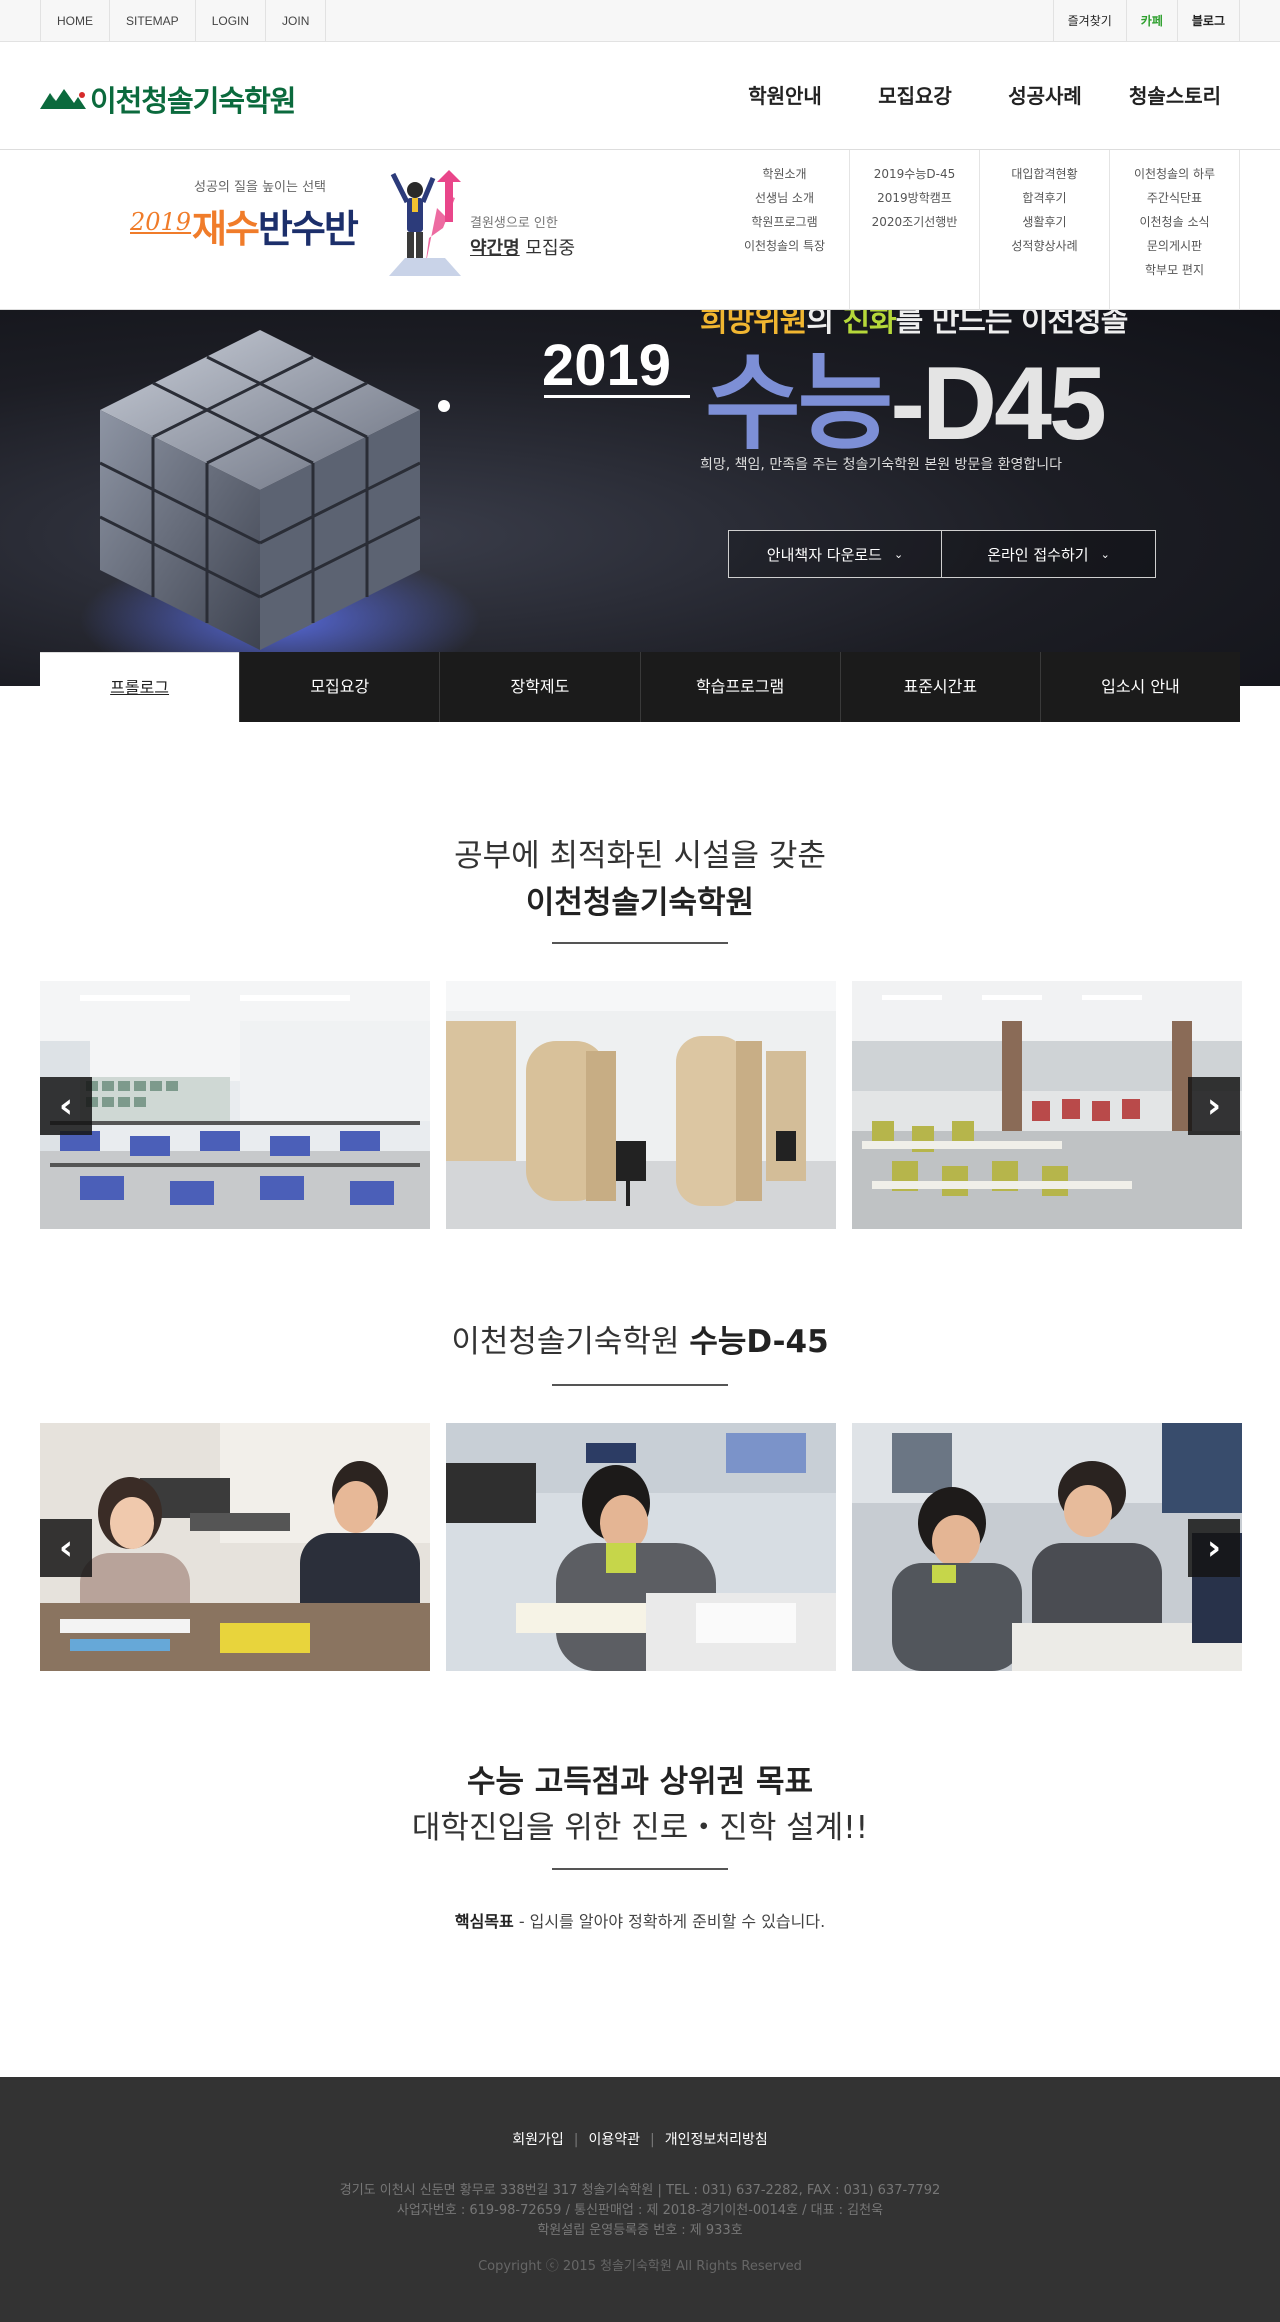 The image size is (1280, 2322). I want to click on chevron-left-icon: ‹, so click(65, 1106).